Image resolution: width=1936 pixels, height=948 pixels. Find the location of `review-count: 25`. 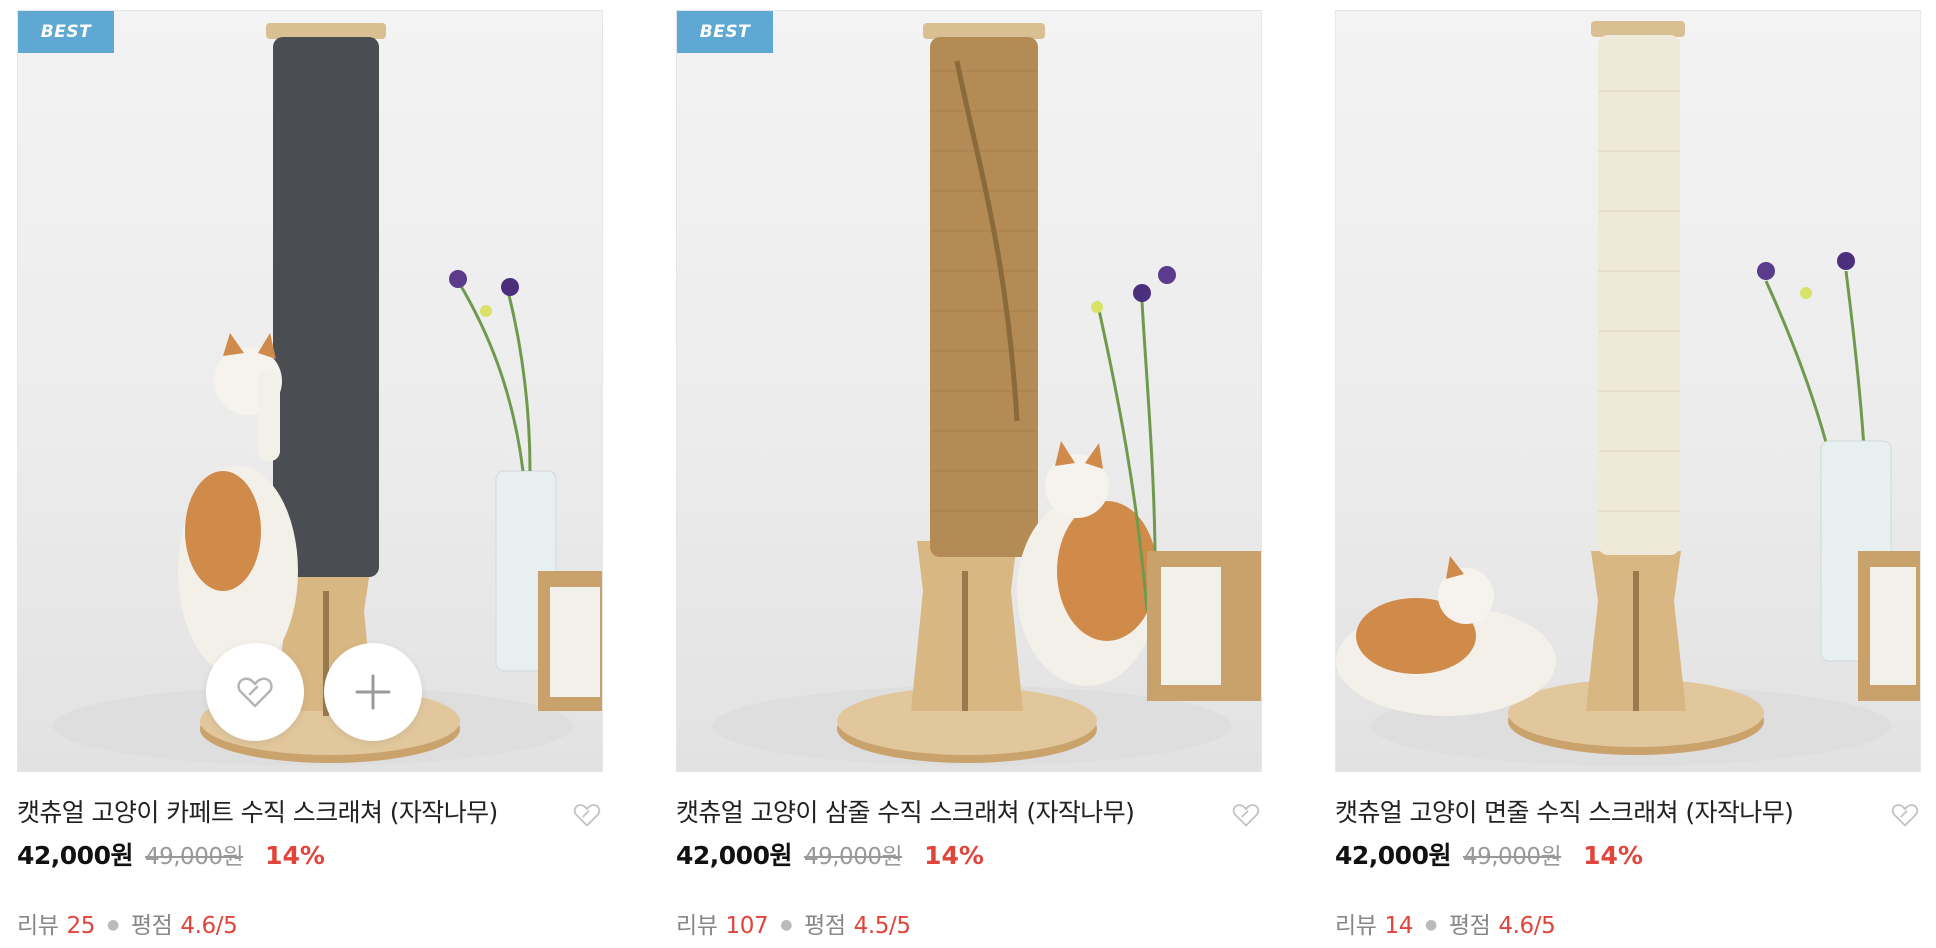

review-count: 25 is located at coordinates (81, 926).